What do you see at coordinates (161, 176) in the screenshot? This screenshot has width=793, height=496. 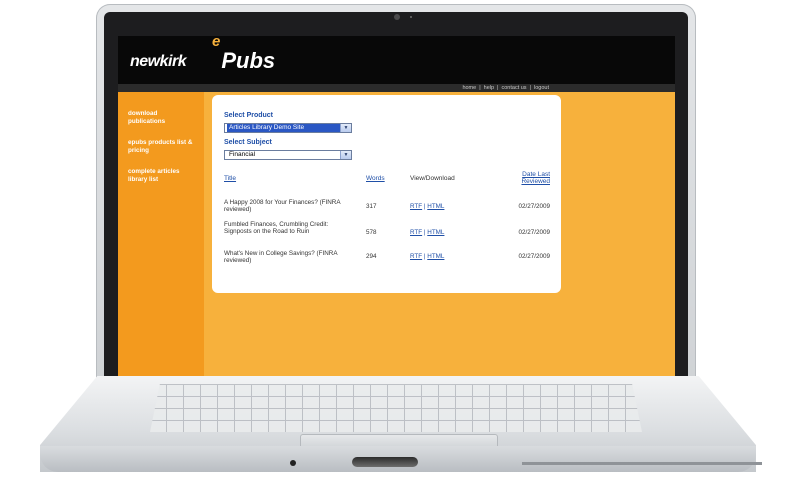 I see `sidebar-item-articles-library: complete articles library list` at bounding box center [161, 176].